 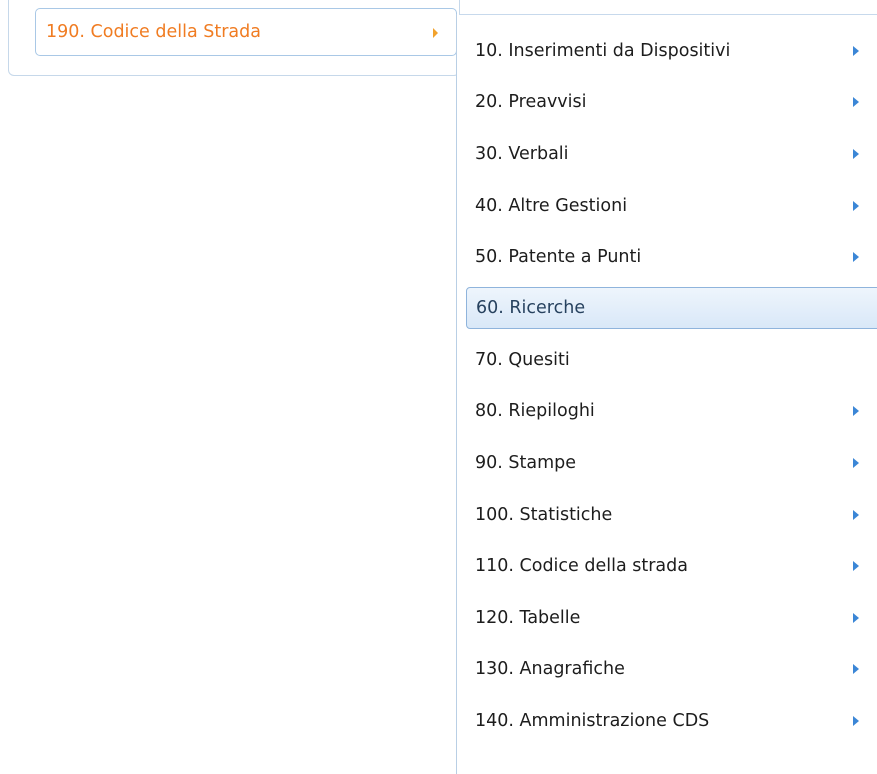 I want to click on submenu-top-border, so click(x=668, y=14).